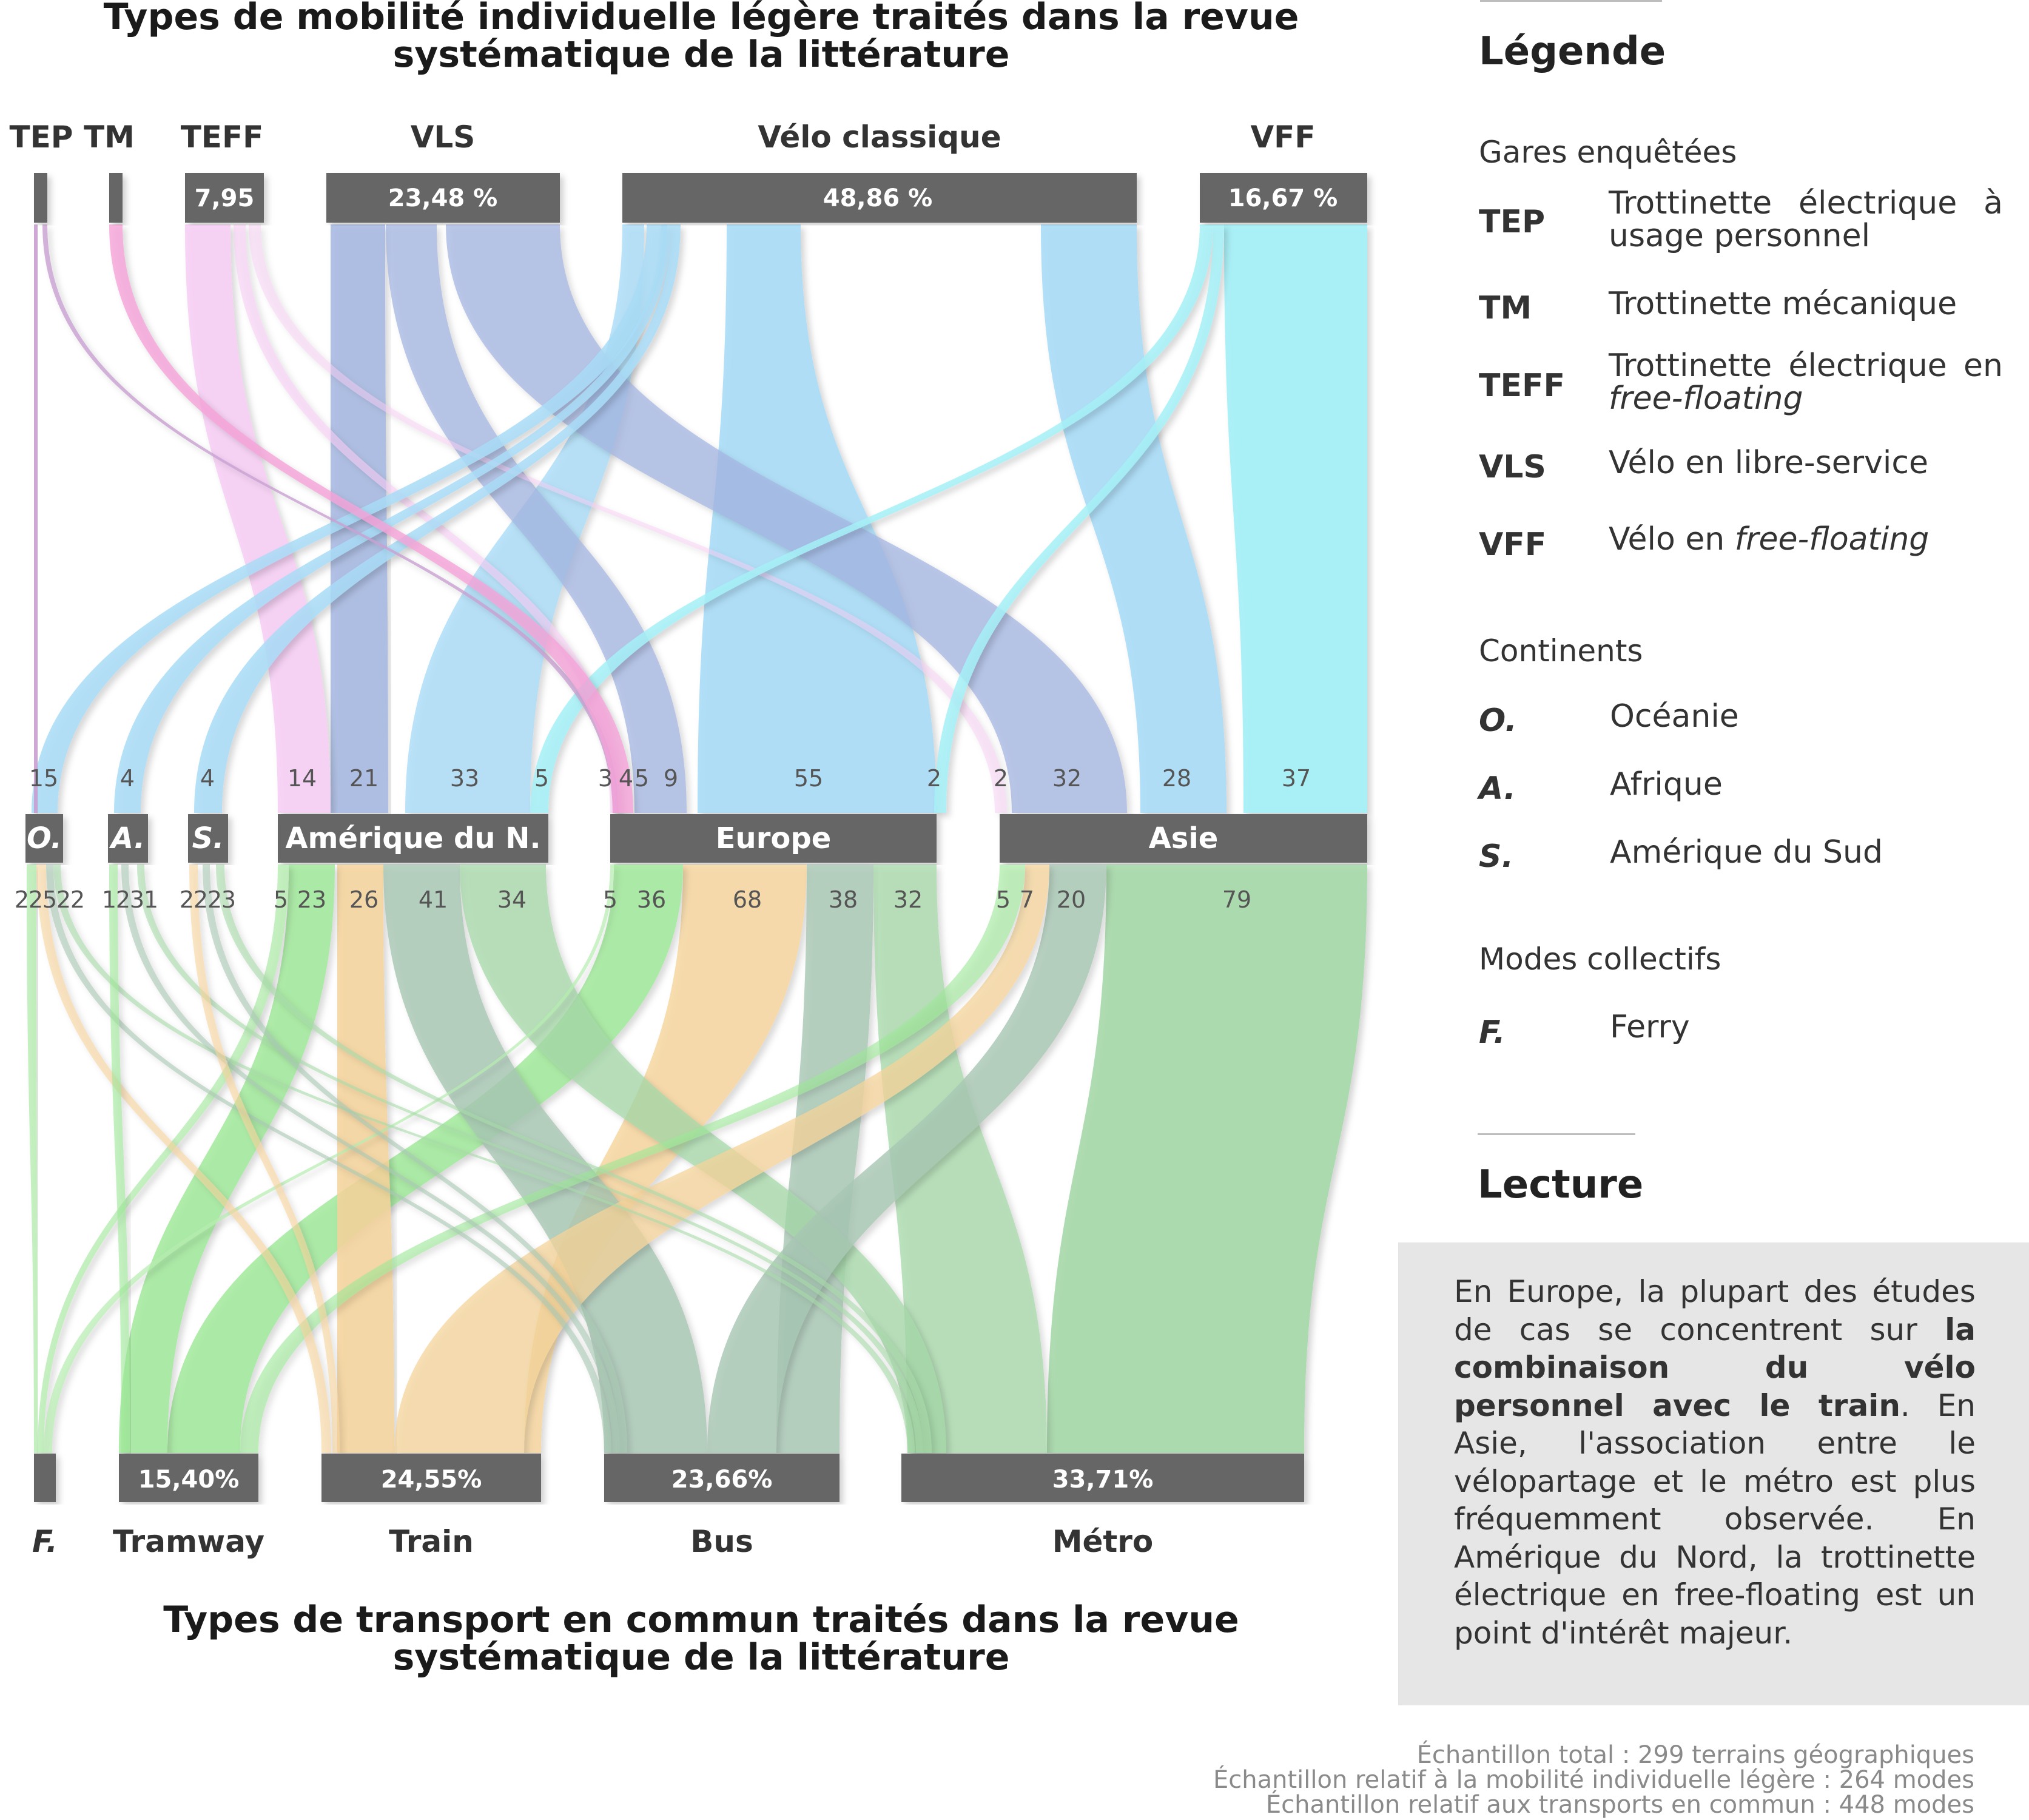  Describe the element at coordinates (1184, 838) in the screenshot. I see `continent-label-asie: Asie` at that location.